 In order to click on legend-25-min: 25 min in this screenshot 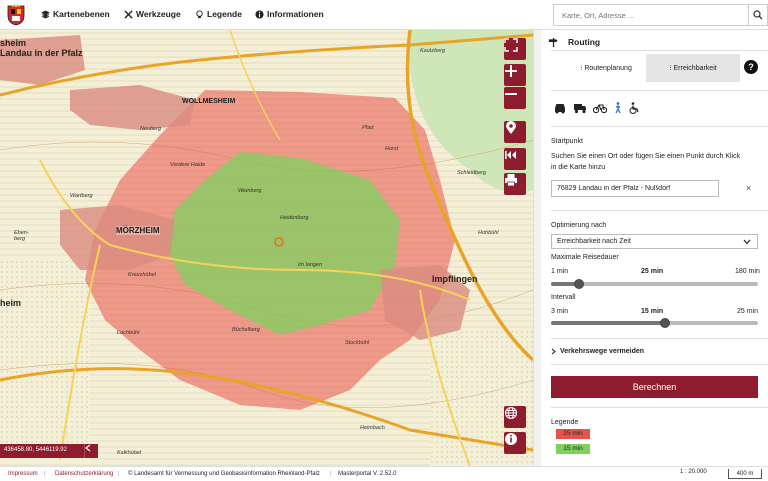, I will do `click(573, 434)`.